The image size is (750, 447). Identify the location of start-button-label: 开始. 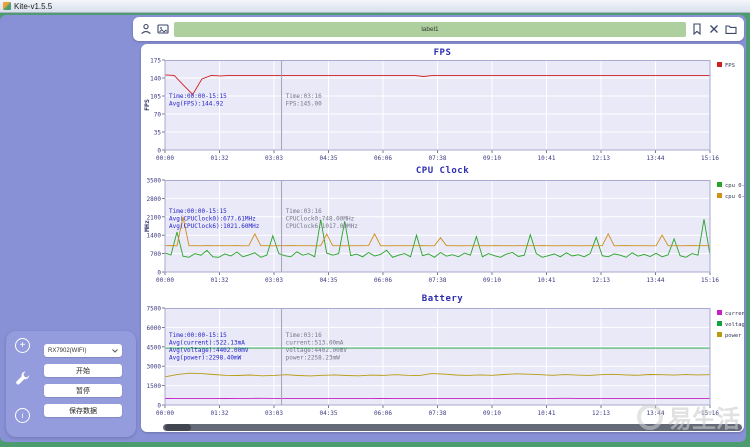
(83, 371).